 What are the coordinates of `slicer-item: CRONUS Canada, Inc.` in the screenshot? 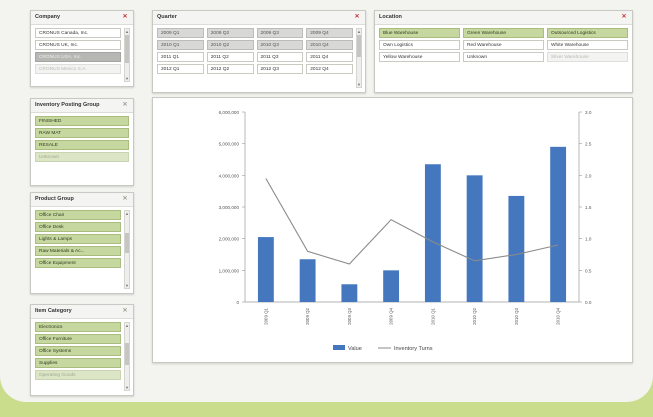 It's located at (78, 33).